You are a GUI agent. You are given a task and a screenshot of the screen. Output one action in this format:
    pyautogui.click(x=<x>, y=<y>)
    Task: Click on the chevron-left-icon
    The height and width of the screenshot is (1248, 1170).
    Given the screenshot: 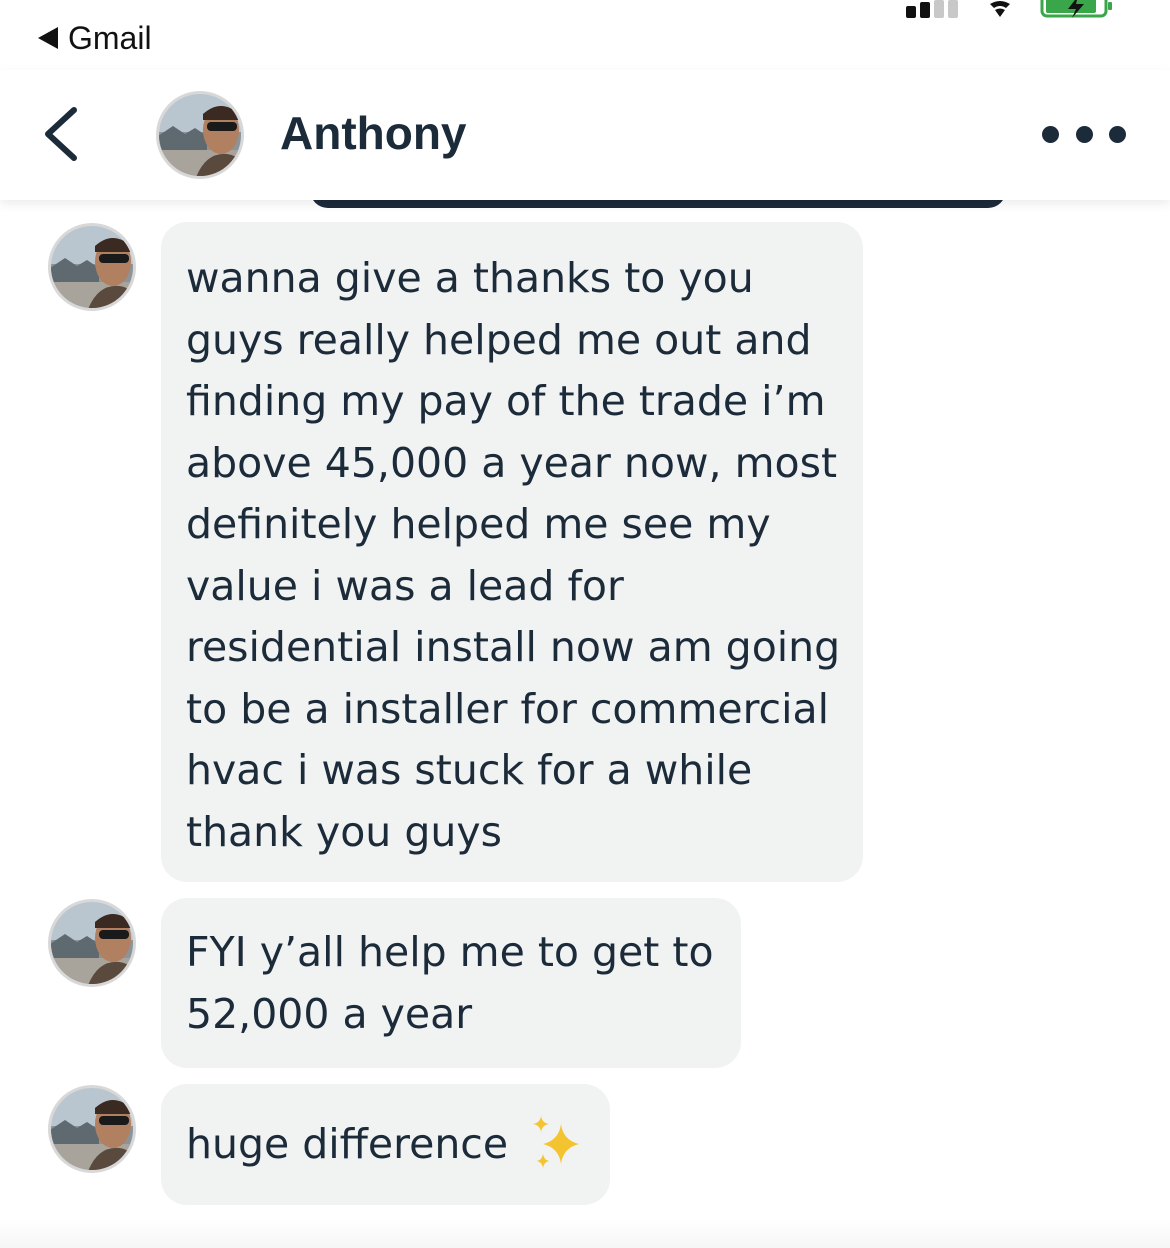 What is the action you would take?
    pyautogui.click(x=62, y=134)
    